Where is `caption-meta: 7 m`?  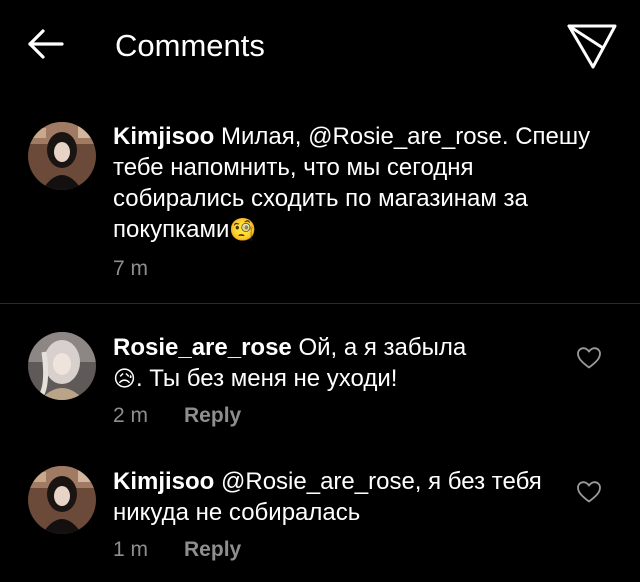
caption-meta: 7 m is located at coordinates (130, 269).